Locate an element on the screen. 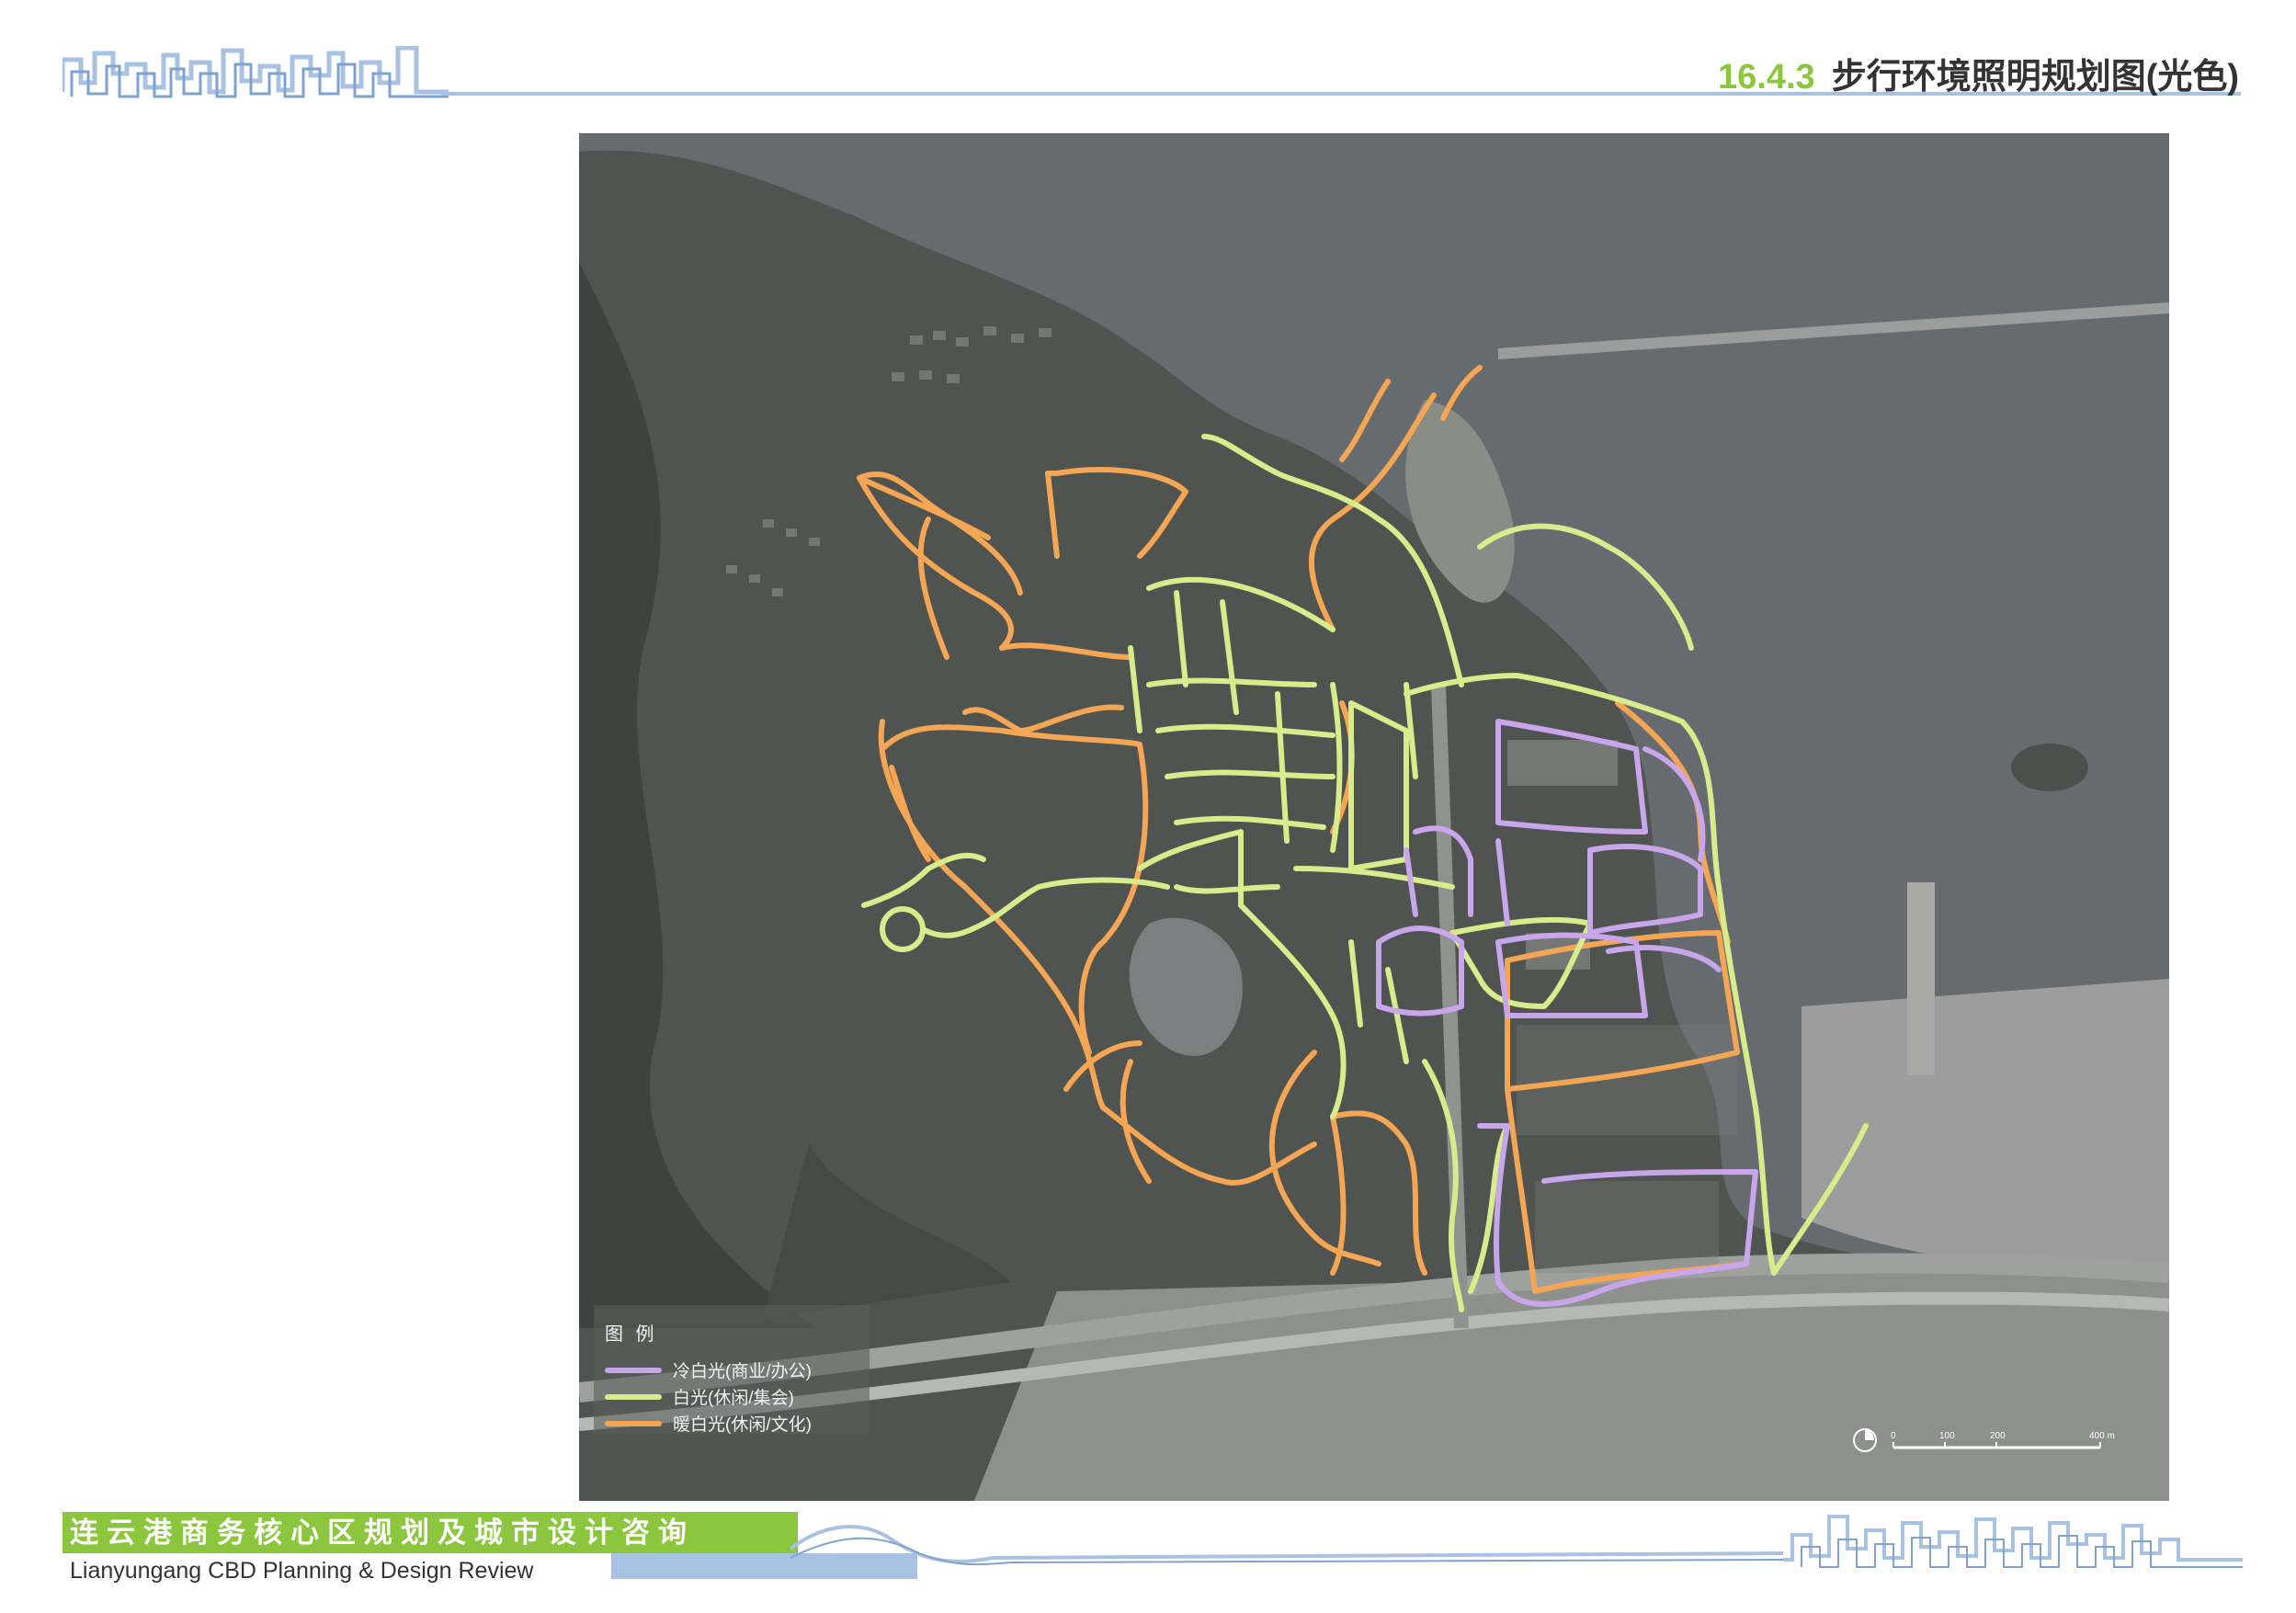  header-skyline-graphic is located at coordinates (256, 72).